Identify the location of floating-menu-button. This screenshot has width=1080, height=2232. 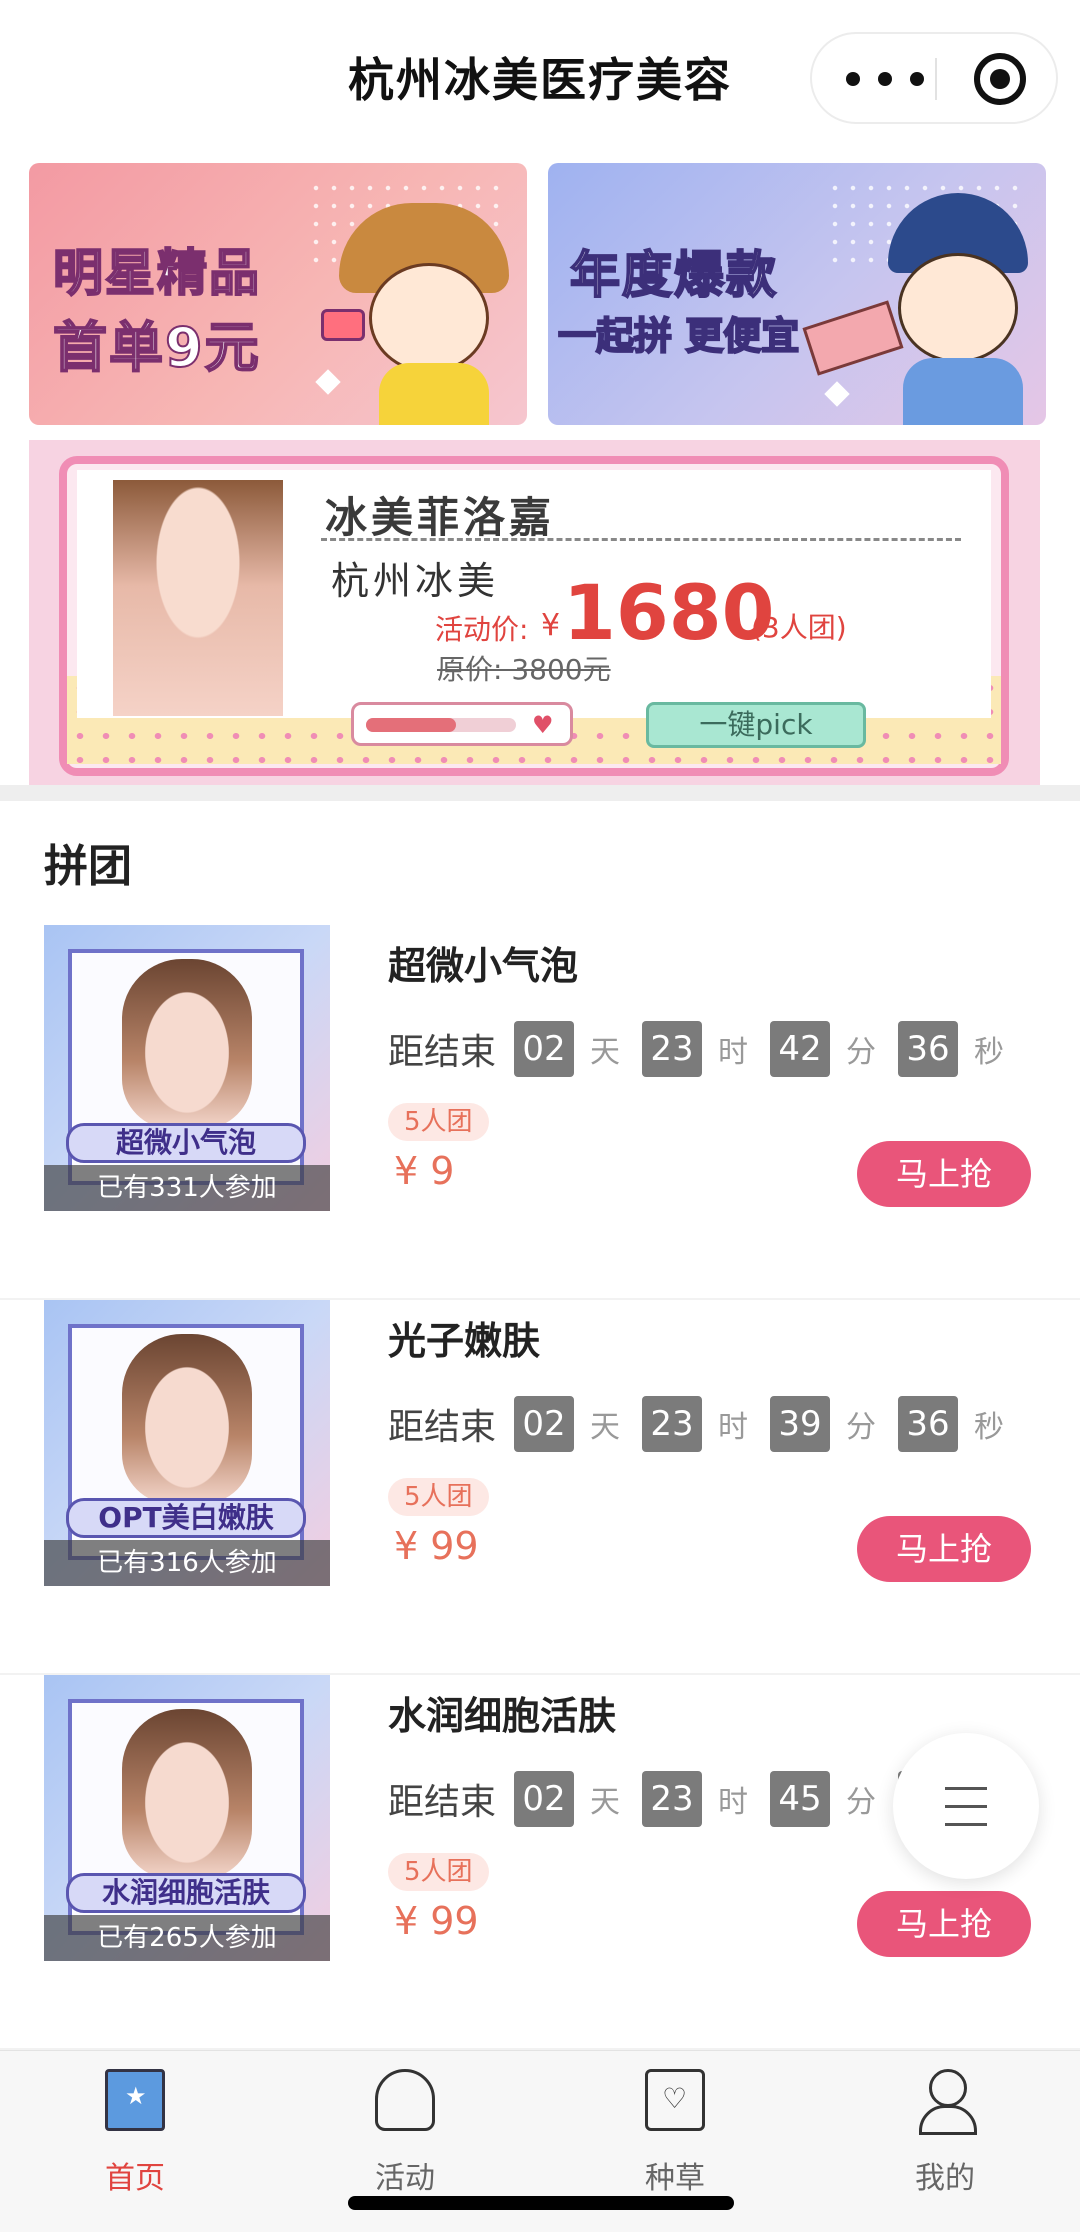
(966, 1806).